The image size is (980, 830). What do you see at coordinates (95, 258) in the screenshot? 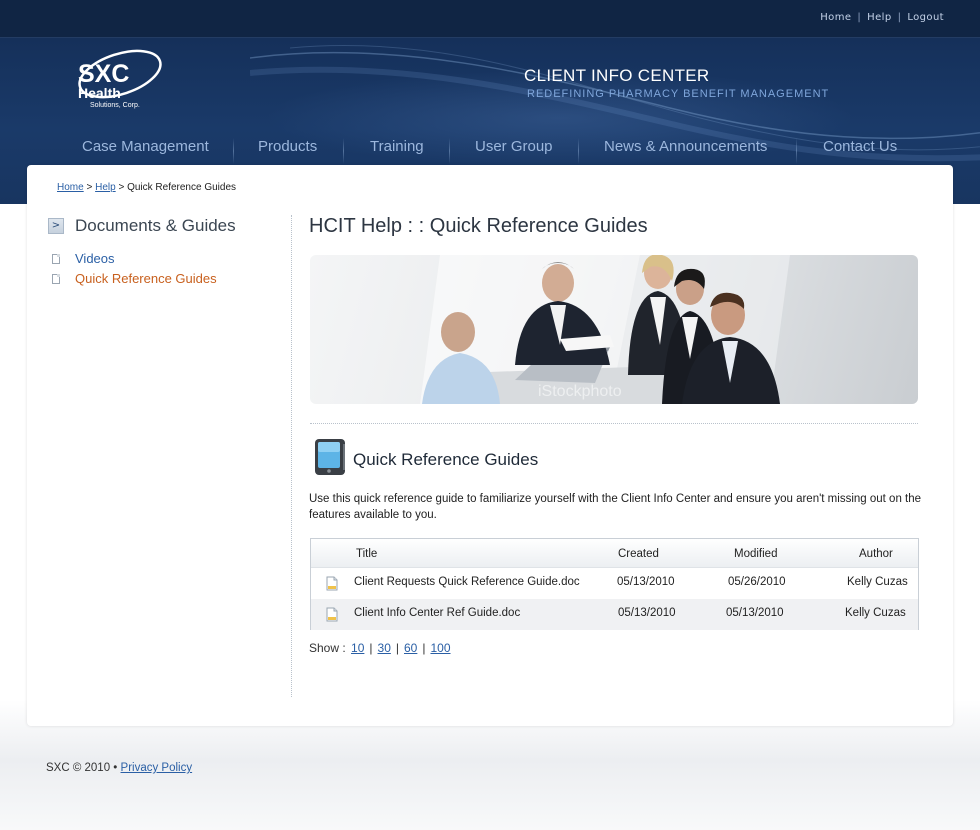
I see `sidebar-item-label: Videos` at bounding box center [95, 258].